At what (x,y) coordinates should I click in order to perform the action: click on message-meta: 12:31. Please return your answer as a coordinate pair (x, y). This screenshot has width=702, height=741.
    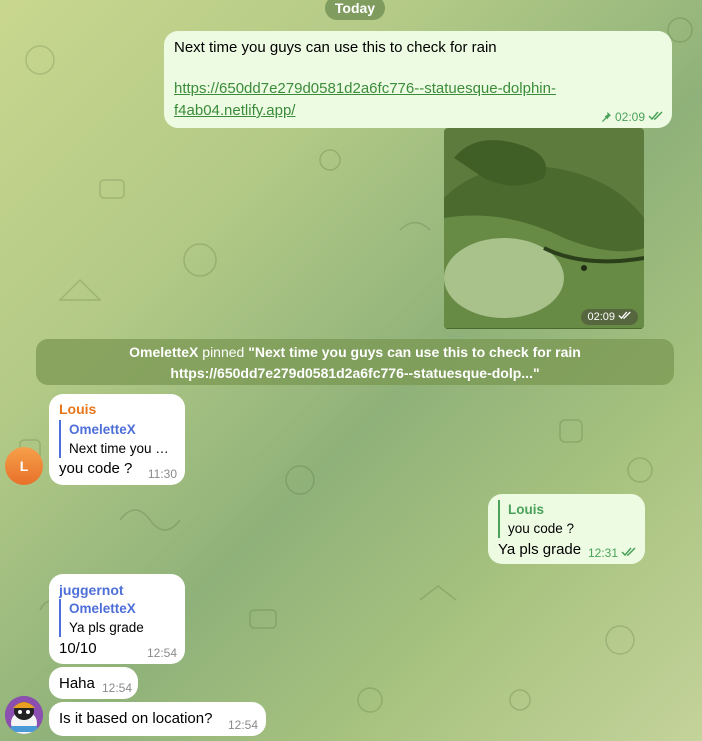
    Looking at the image, I should click on (612, 553).